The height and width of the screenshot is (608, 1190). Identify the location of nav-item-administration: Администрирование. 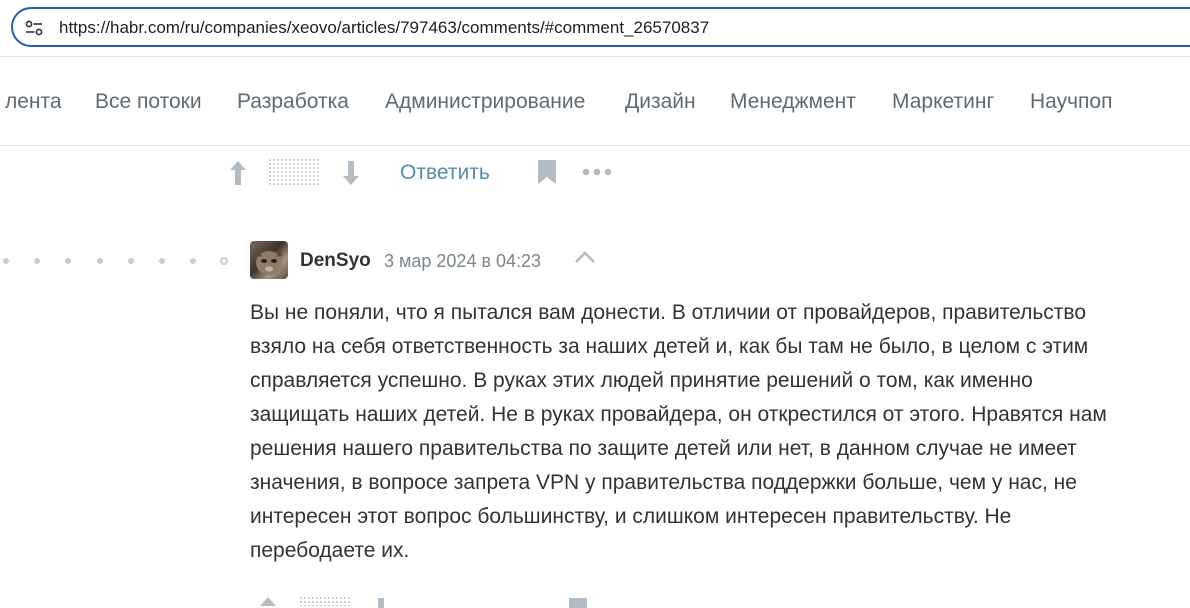
(485, 102).